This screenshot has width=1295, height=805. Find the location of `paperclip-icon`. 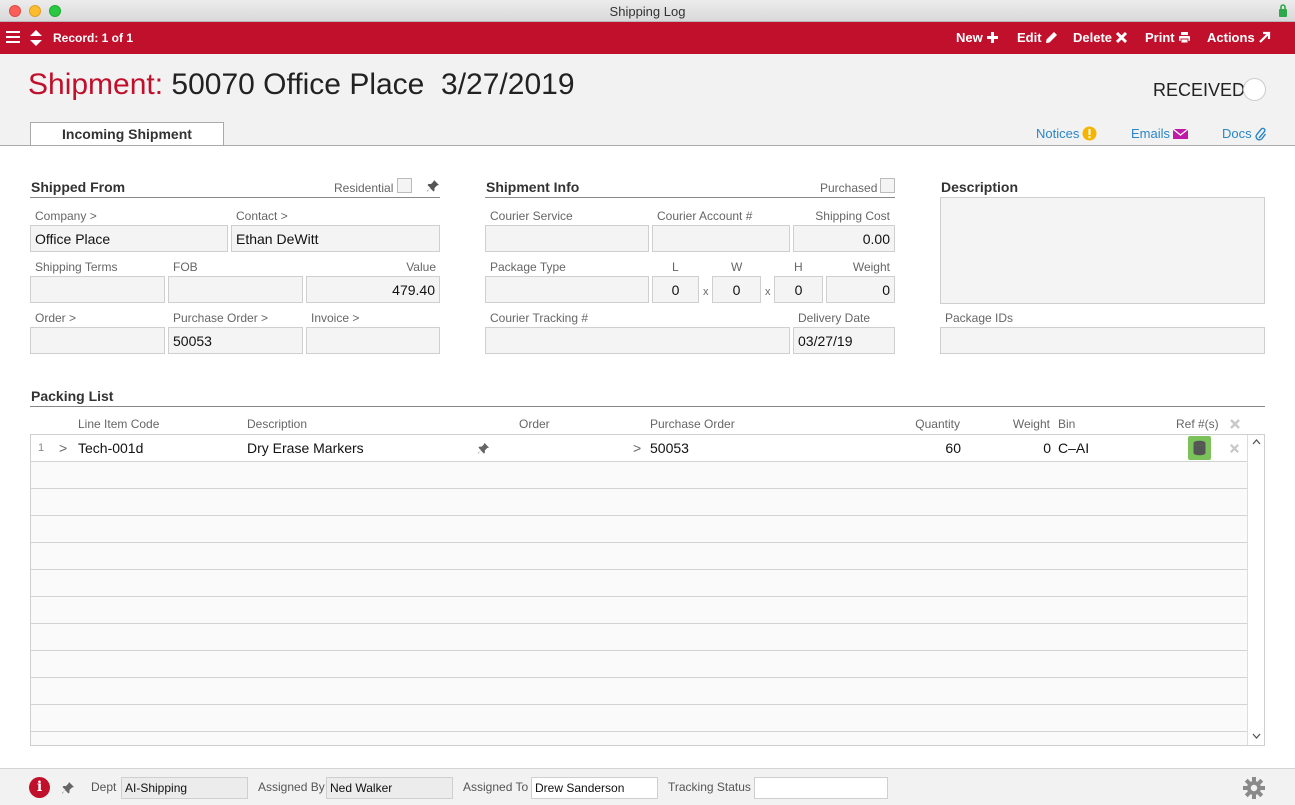

paperclip-icon is located at coordinates (1260, 134).